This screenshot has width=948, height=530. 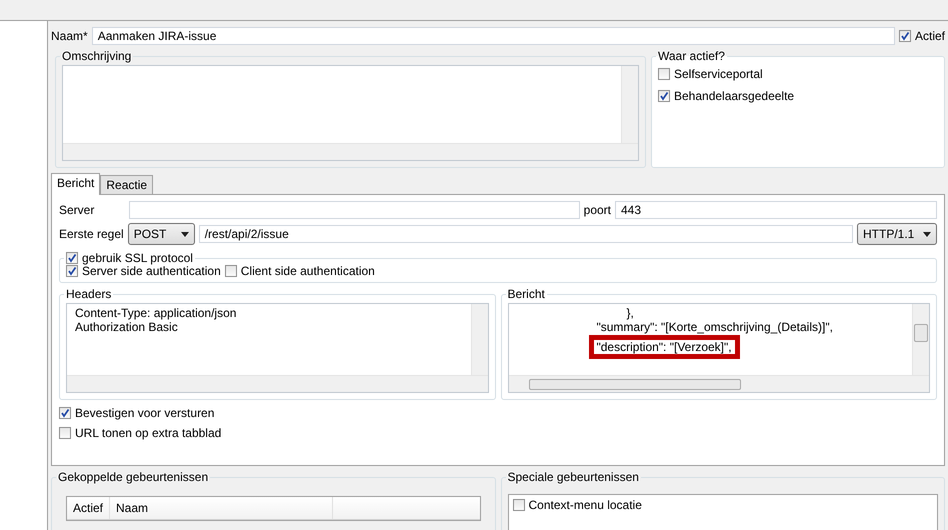 I want to click on checkbox-label: URL tonen op extra tabblad, so click(x=148, y=433).